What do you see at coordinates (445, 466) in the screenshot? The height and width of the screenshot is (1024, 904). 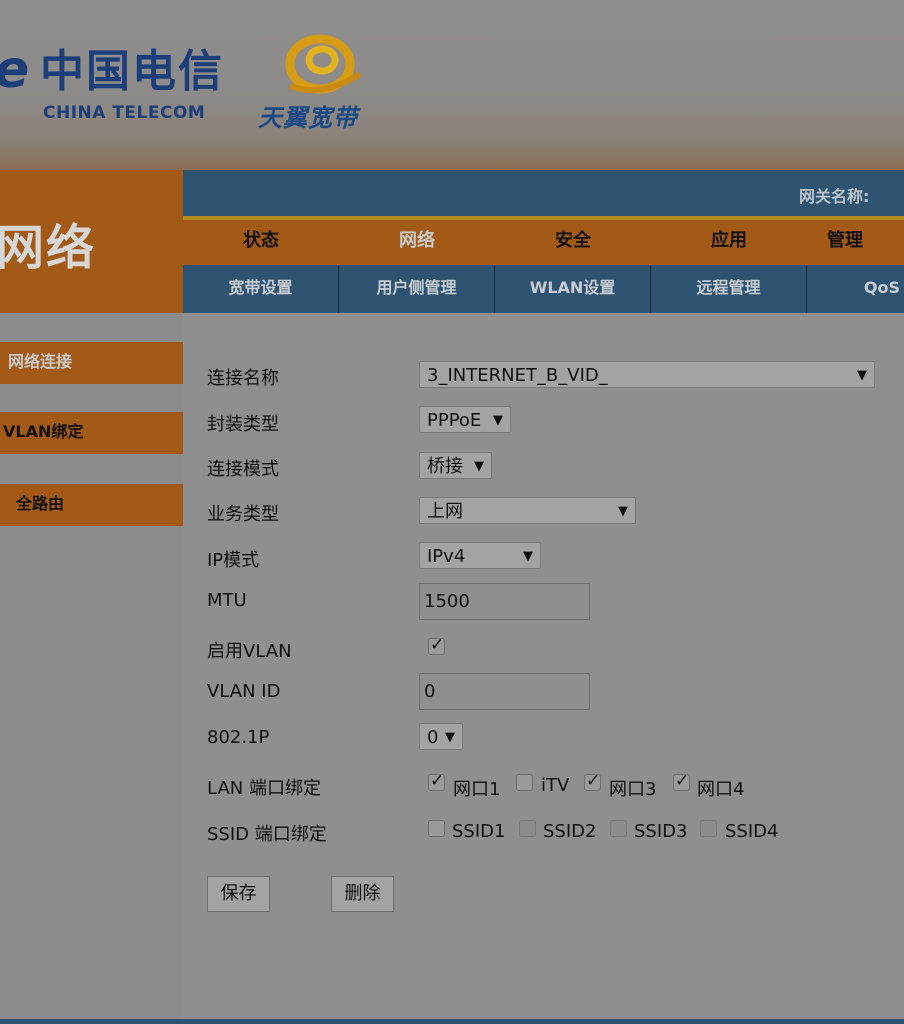 I see `connection-mode-value: 桥接` at bounding box center [445, 466].